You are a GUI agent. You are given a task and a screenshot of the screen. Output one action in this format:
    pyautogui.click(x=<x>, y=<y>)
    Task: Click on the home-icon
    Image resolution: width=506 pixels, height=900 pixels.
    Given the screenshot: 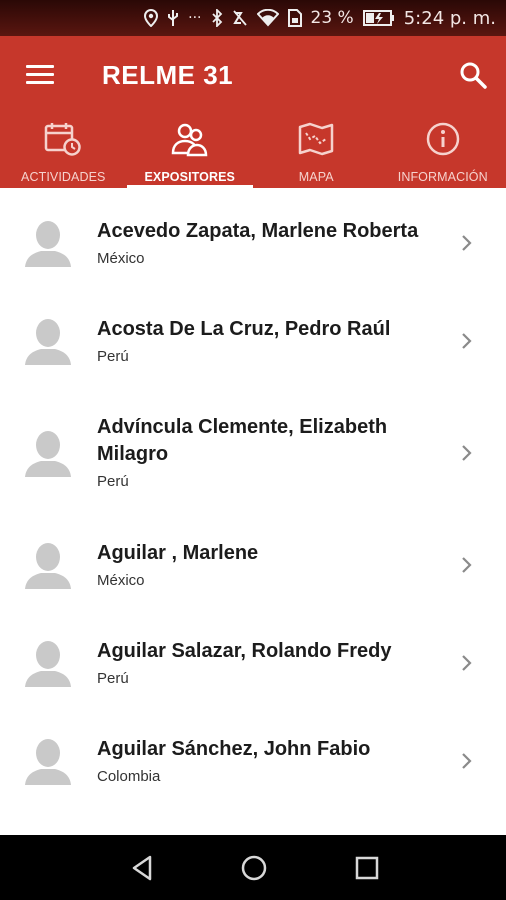 What is the action you would take?
    pyautogui.click(x=254, y=868)
    